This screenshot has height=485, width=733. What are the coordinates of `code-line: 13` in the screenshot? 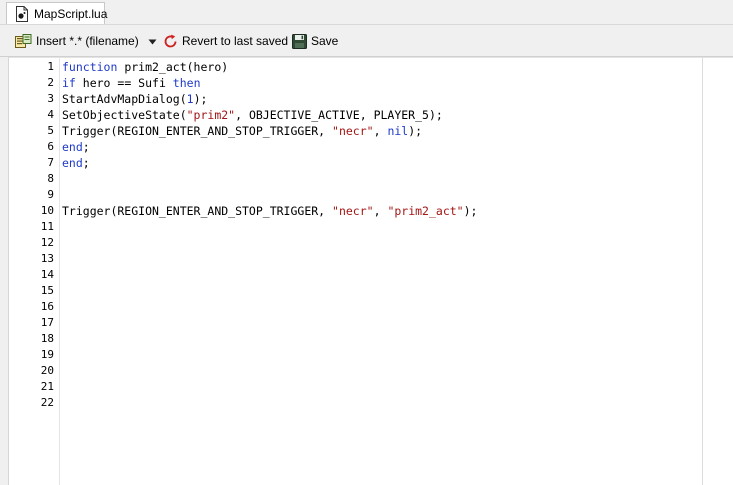 It's located at (354, 259).